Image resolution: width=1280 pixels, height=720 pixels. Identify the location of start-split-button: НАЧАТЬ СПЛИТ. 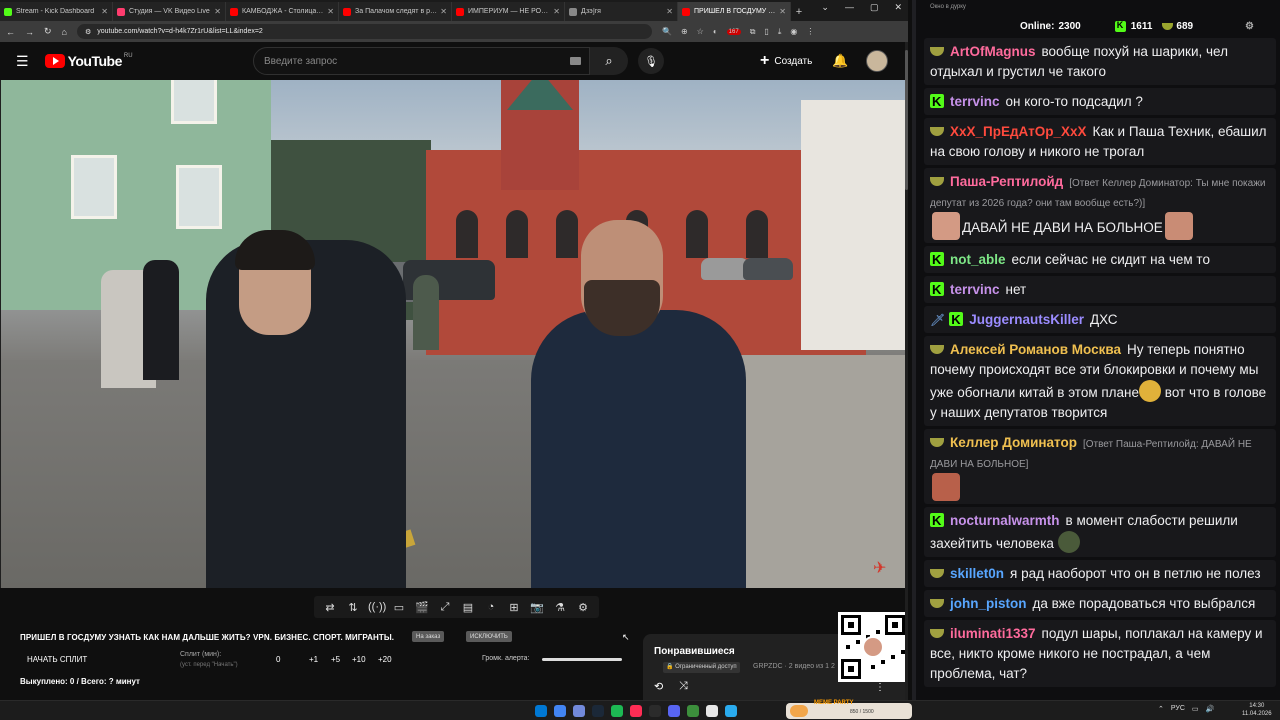
(57, 659).